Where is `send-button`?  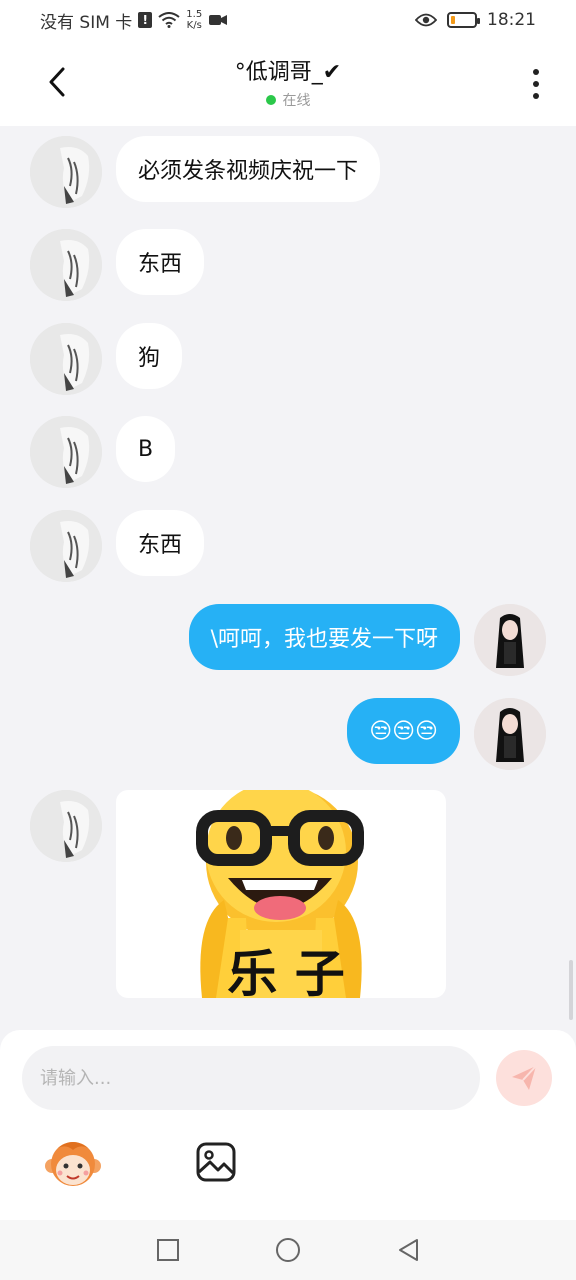
send-button is located at coordinates (524, 1078).